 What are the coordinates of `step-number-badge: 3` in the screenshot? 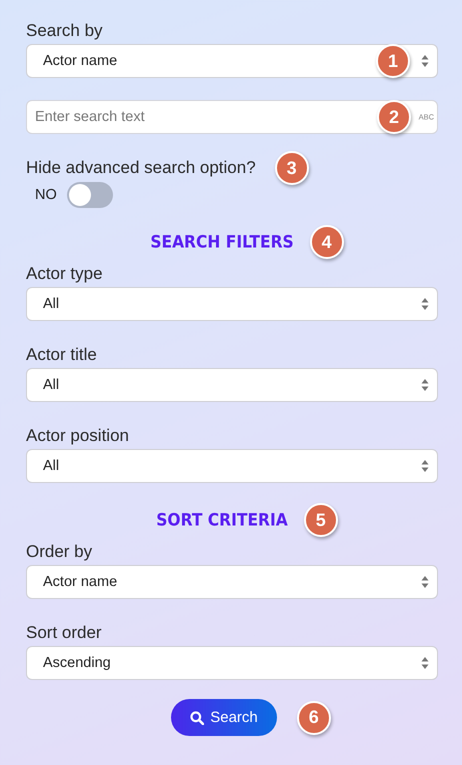 It's located at (291, 168).